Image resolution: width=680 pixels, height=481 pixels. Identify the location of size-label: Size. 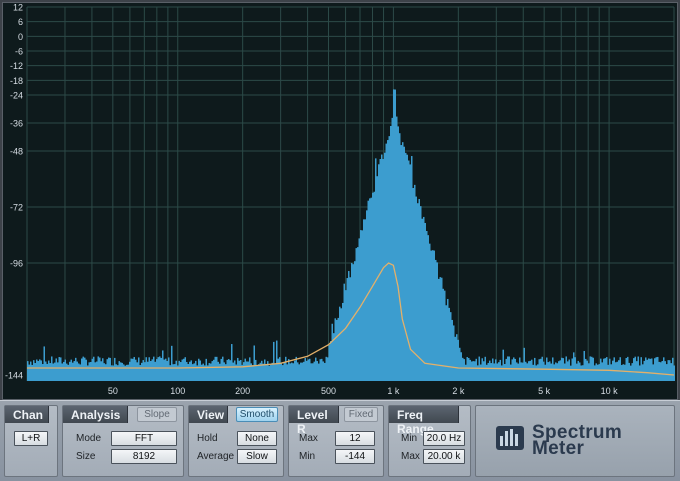
(86, 456).